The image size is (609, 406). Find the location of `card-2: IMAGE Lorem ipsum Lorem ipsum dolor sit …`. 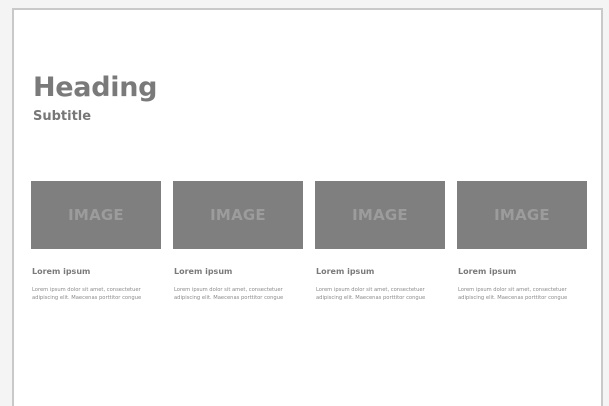

card-2: IMAGE Lorem ipsum Lorem ipsum dolor sit … is located at coordinates (238, 241).